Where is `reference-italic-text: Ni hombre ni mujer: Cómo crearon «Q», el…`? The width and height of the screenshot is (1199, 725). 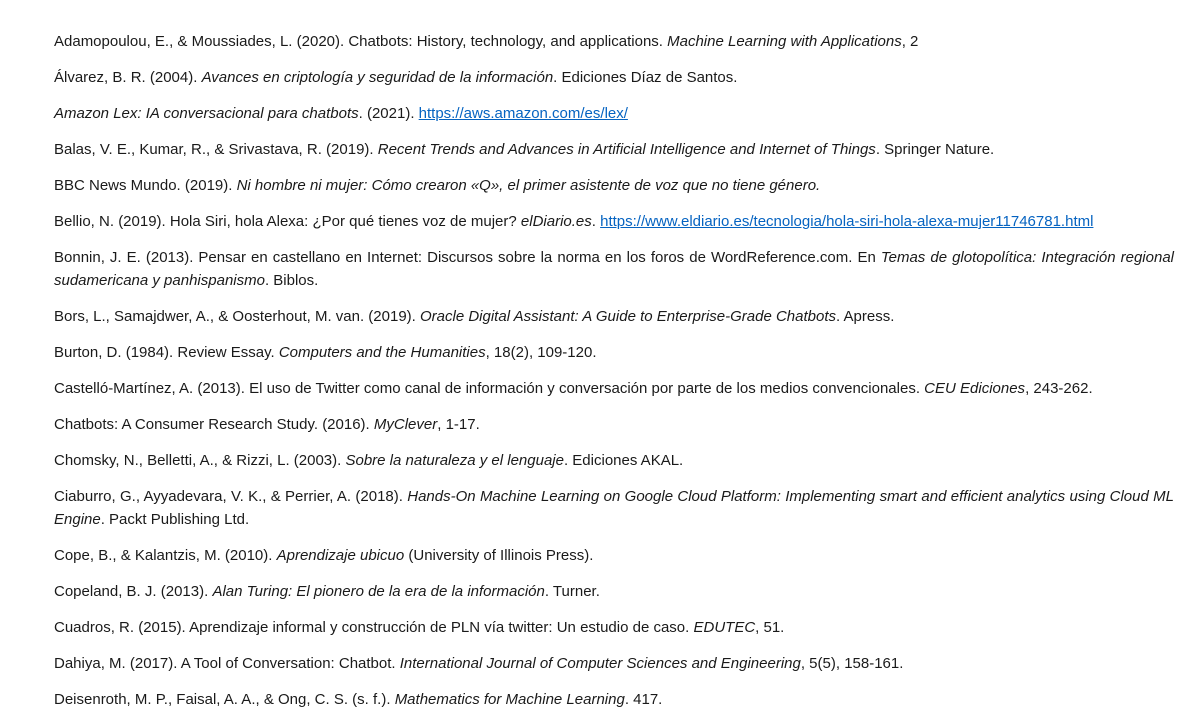 reference-italic-text: Ni hombre ni mujer: Cómo crearon «Q», el… is located at coordinates (528, 185).